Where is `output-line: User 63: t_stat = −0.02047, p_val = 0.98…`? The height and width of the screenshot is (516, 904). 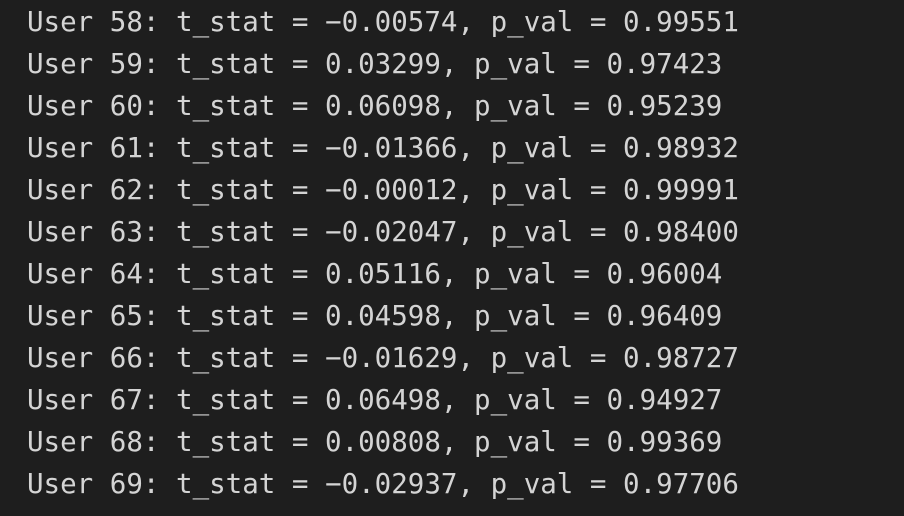 output-line: User 63: t_stat = −0.02047, p_val = 0.98… is located at coordinates (383, 232).